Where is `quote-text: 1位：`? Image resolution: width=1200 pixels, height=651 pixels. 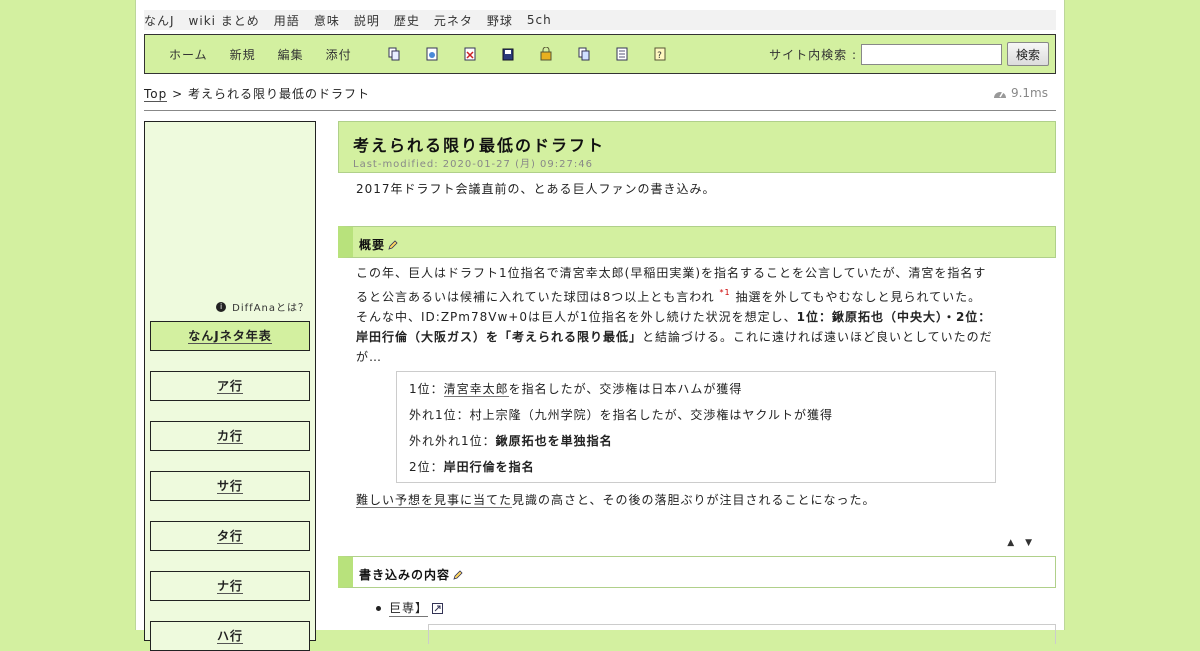
quote-text: 1位： is located at coordinates (426, 389).